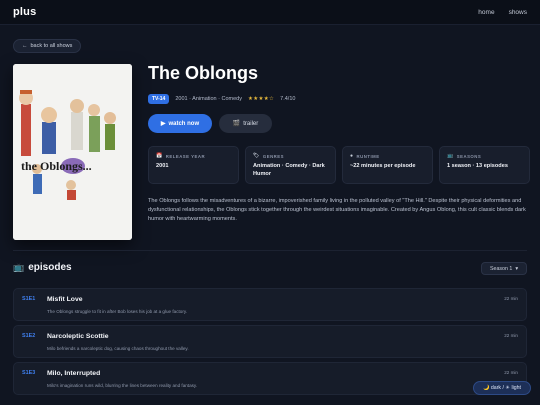 The height and width of the screenshot is (405, 540). I want to click on app-logo: plus, so click(24, 12).